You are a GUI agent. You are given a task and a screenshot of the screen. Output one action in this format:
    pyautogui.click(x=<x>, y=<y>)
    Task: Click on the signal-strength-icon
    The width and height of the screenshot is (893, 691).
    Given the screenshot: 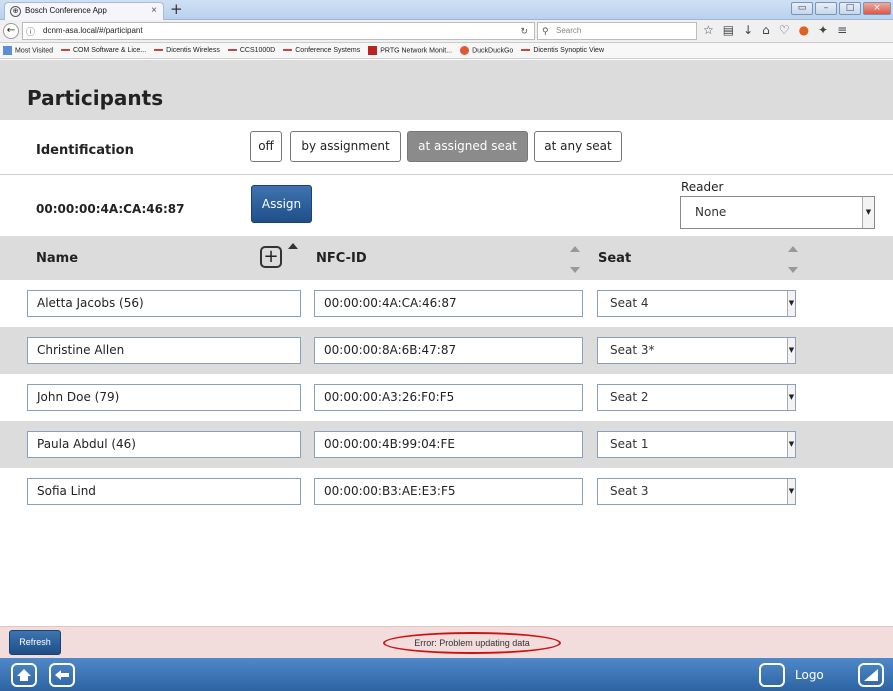 What is the action you would take?
    pyautogui.click(x=871, y=675)
    